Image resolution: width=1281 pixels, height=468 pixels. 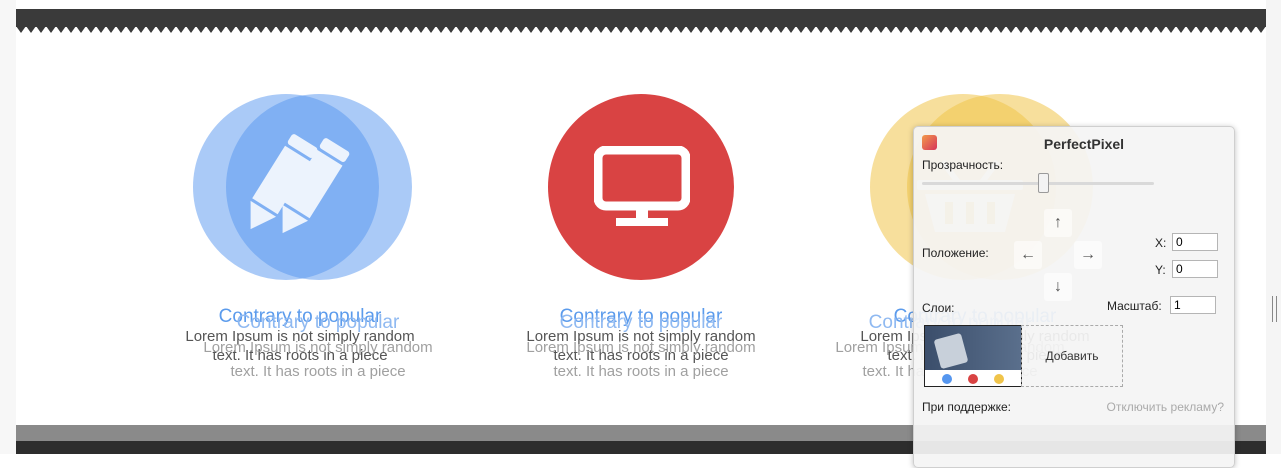 I want to click on x-input, so click(x=1195, y=242).